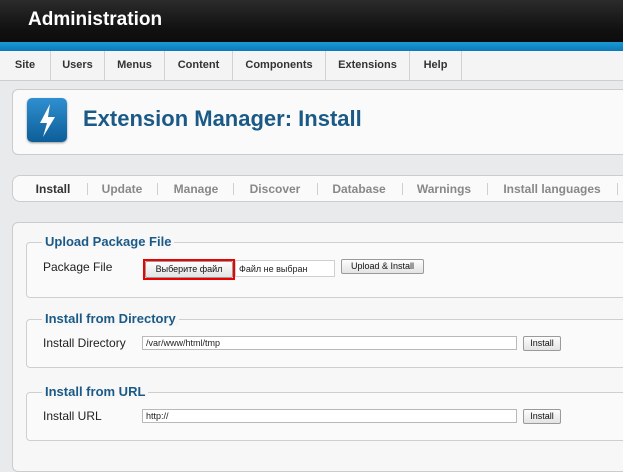 This screenshot has width=623, height=472. Describe the element at coordinates (436, 65) in the screenshot. I see `menu-item-help: Help` at that location.